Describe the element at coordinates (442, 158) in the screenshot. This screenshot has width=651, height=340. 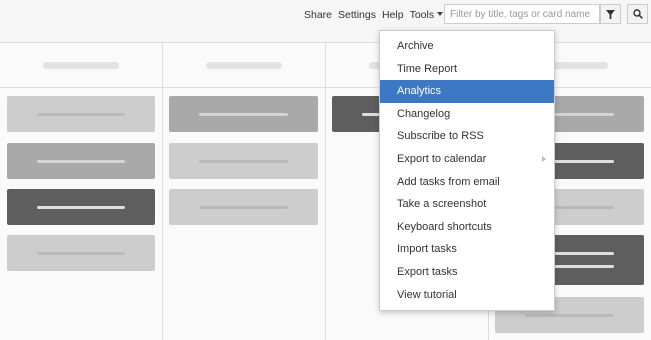
I see `menu-item-label: Export to calendar` at that location.